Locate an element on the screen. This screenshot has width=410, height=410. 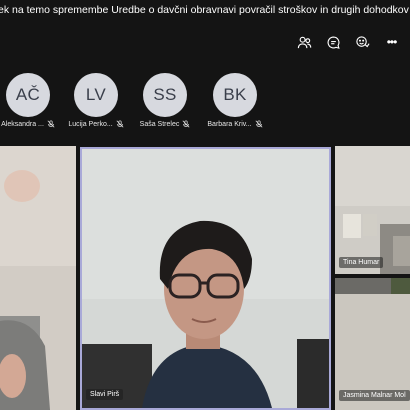
reactions-icon is located at coordinates (362, 42).